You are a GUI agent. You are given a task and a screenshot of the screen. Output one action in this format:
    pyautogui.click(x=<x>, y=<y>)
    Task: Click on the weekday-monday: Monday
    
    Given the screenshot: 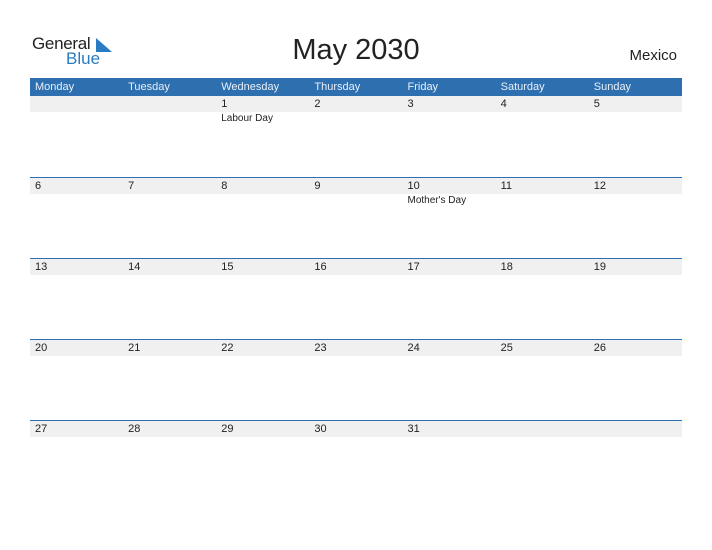 What is the action you would take?
    pyautogui.click(x=55, y=87)
    